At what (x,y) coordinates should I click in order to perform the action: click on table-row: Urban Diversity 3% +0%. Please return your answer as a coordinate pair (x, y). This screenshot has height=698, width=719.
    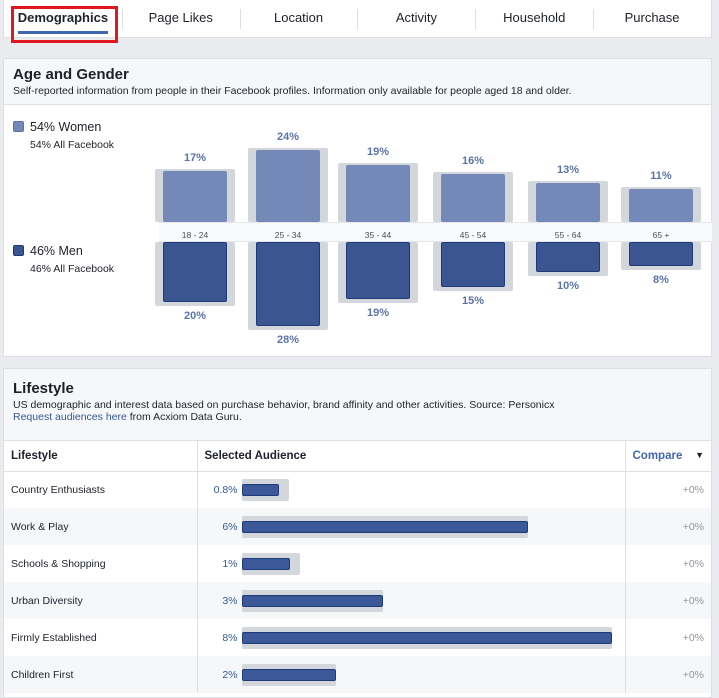
    Looking at the image, I should click on (357, 600).